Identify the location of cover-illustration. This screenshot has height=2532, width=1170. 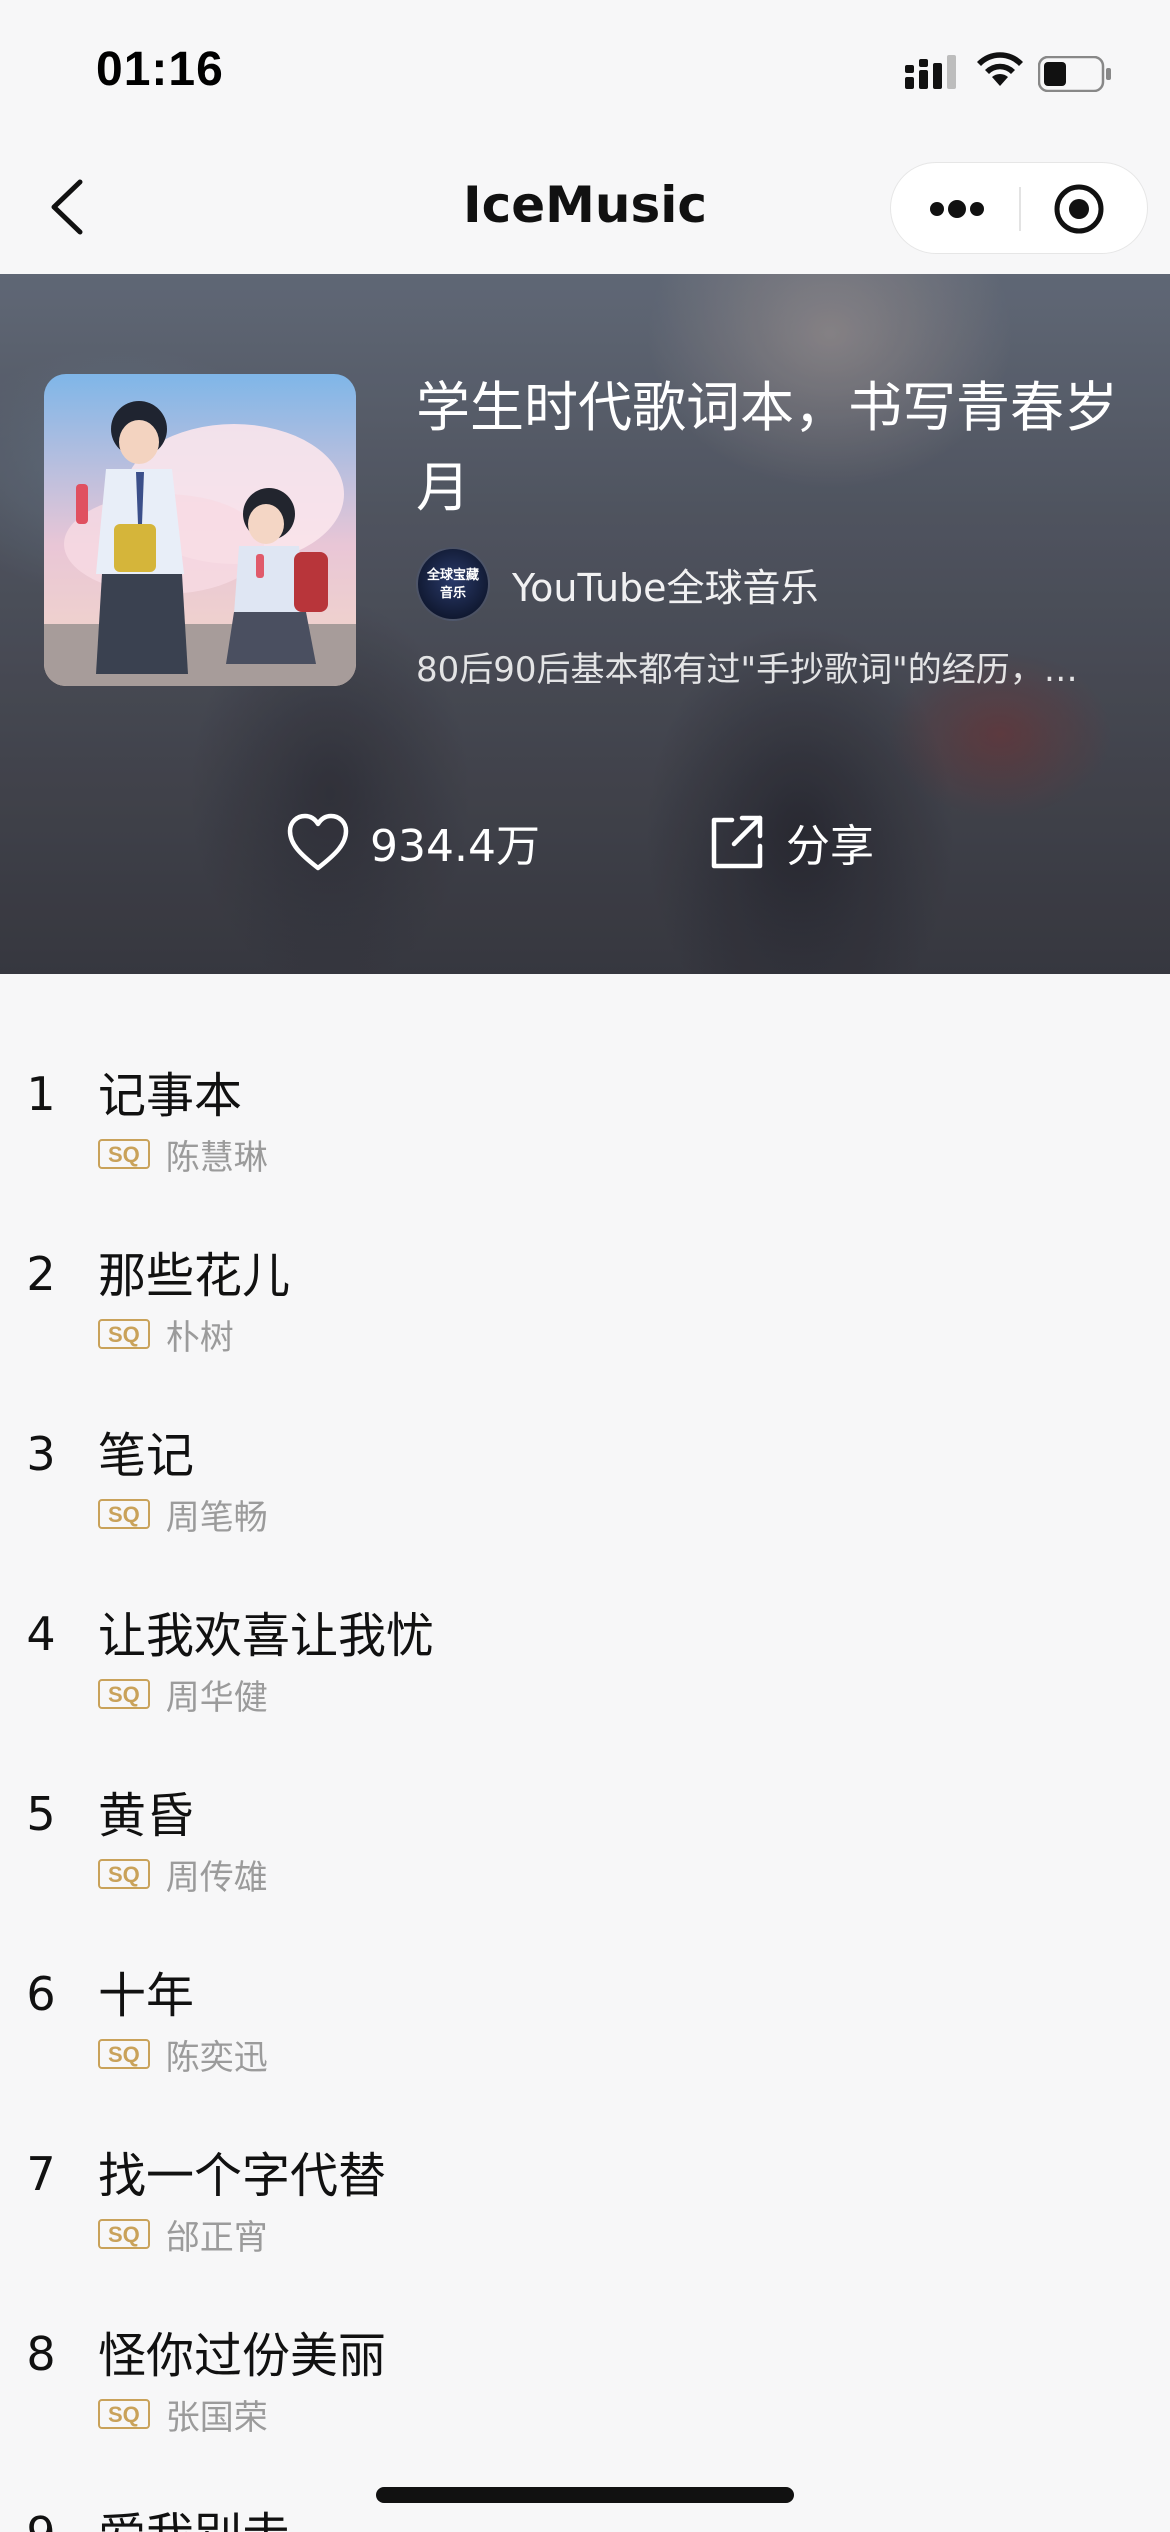
(200, 530).